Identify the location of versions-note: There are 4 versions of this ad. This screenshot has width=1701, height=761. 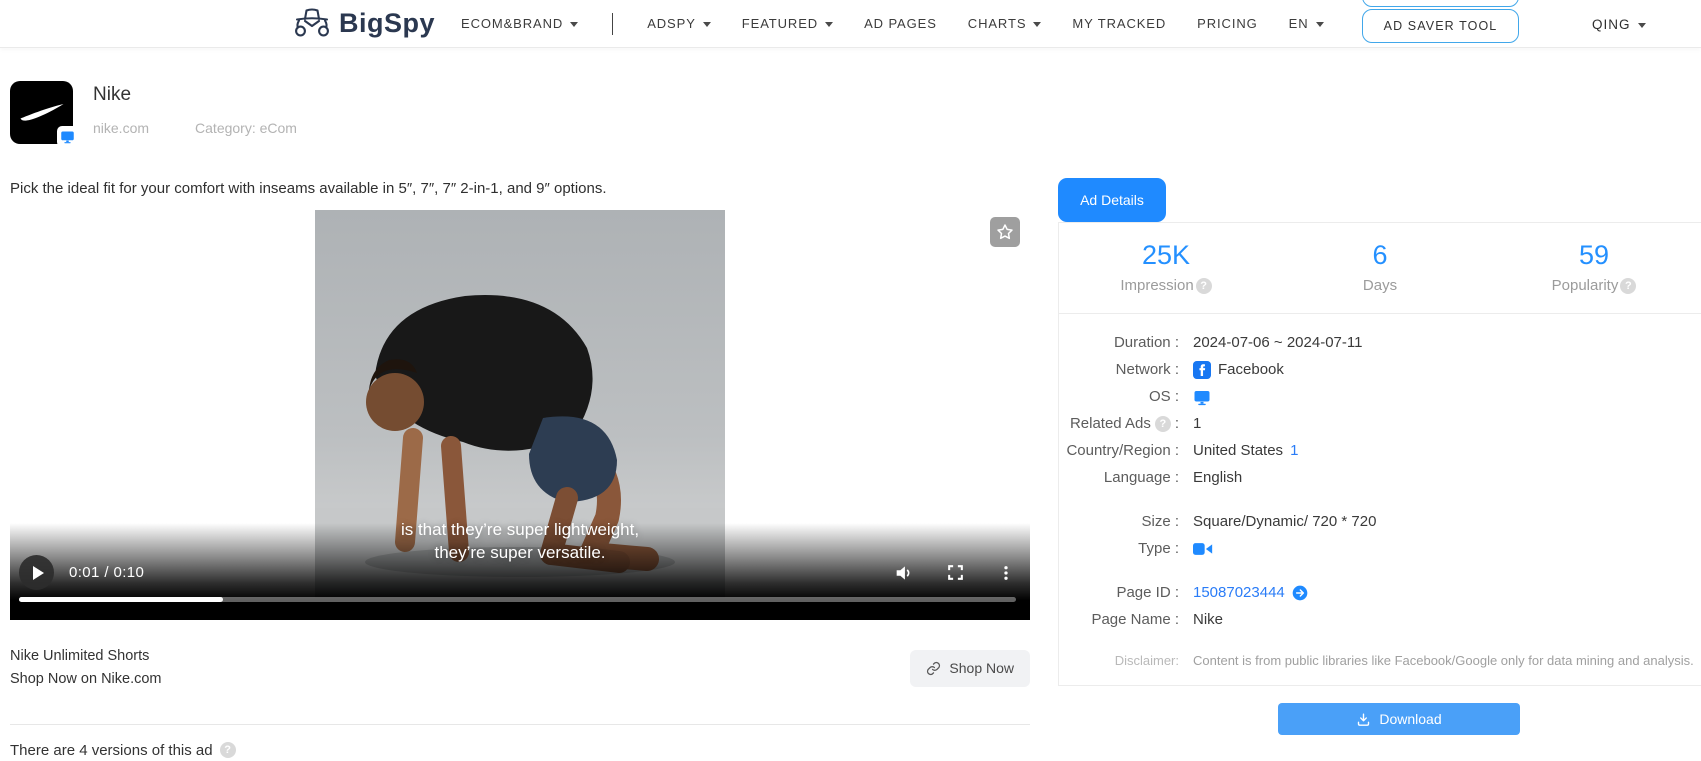
(520, 750).